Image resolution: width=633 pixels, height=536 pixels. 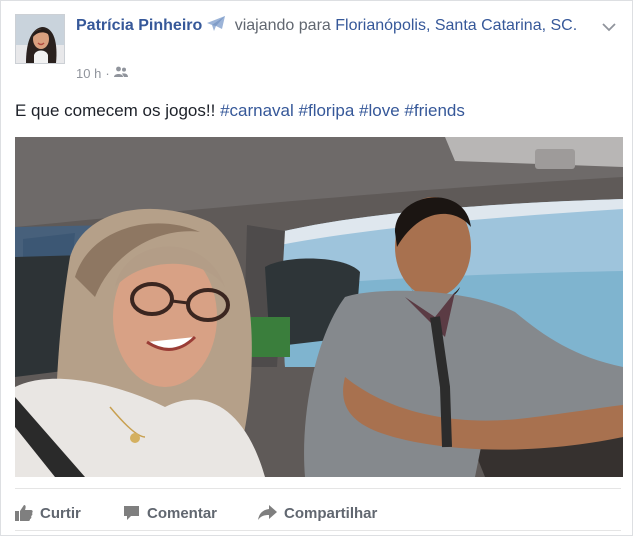 I want to click on post-meta: 10 h ·, so click(x=102, y=73).